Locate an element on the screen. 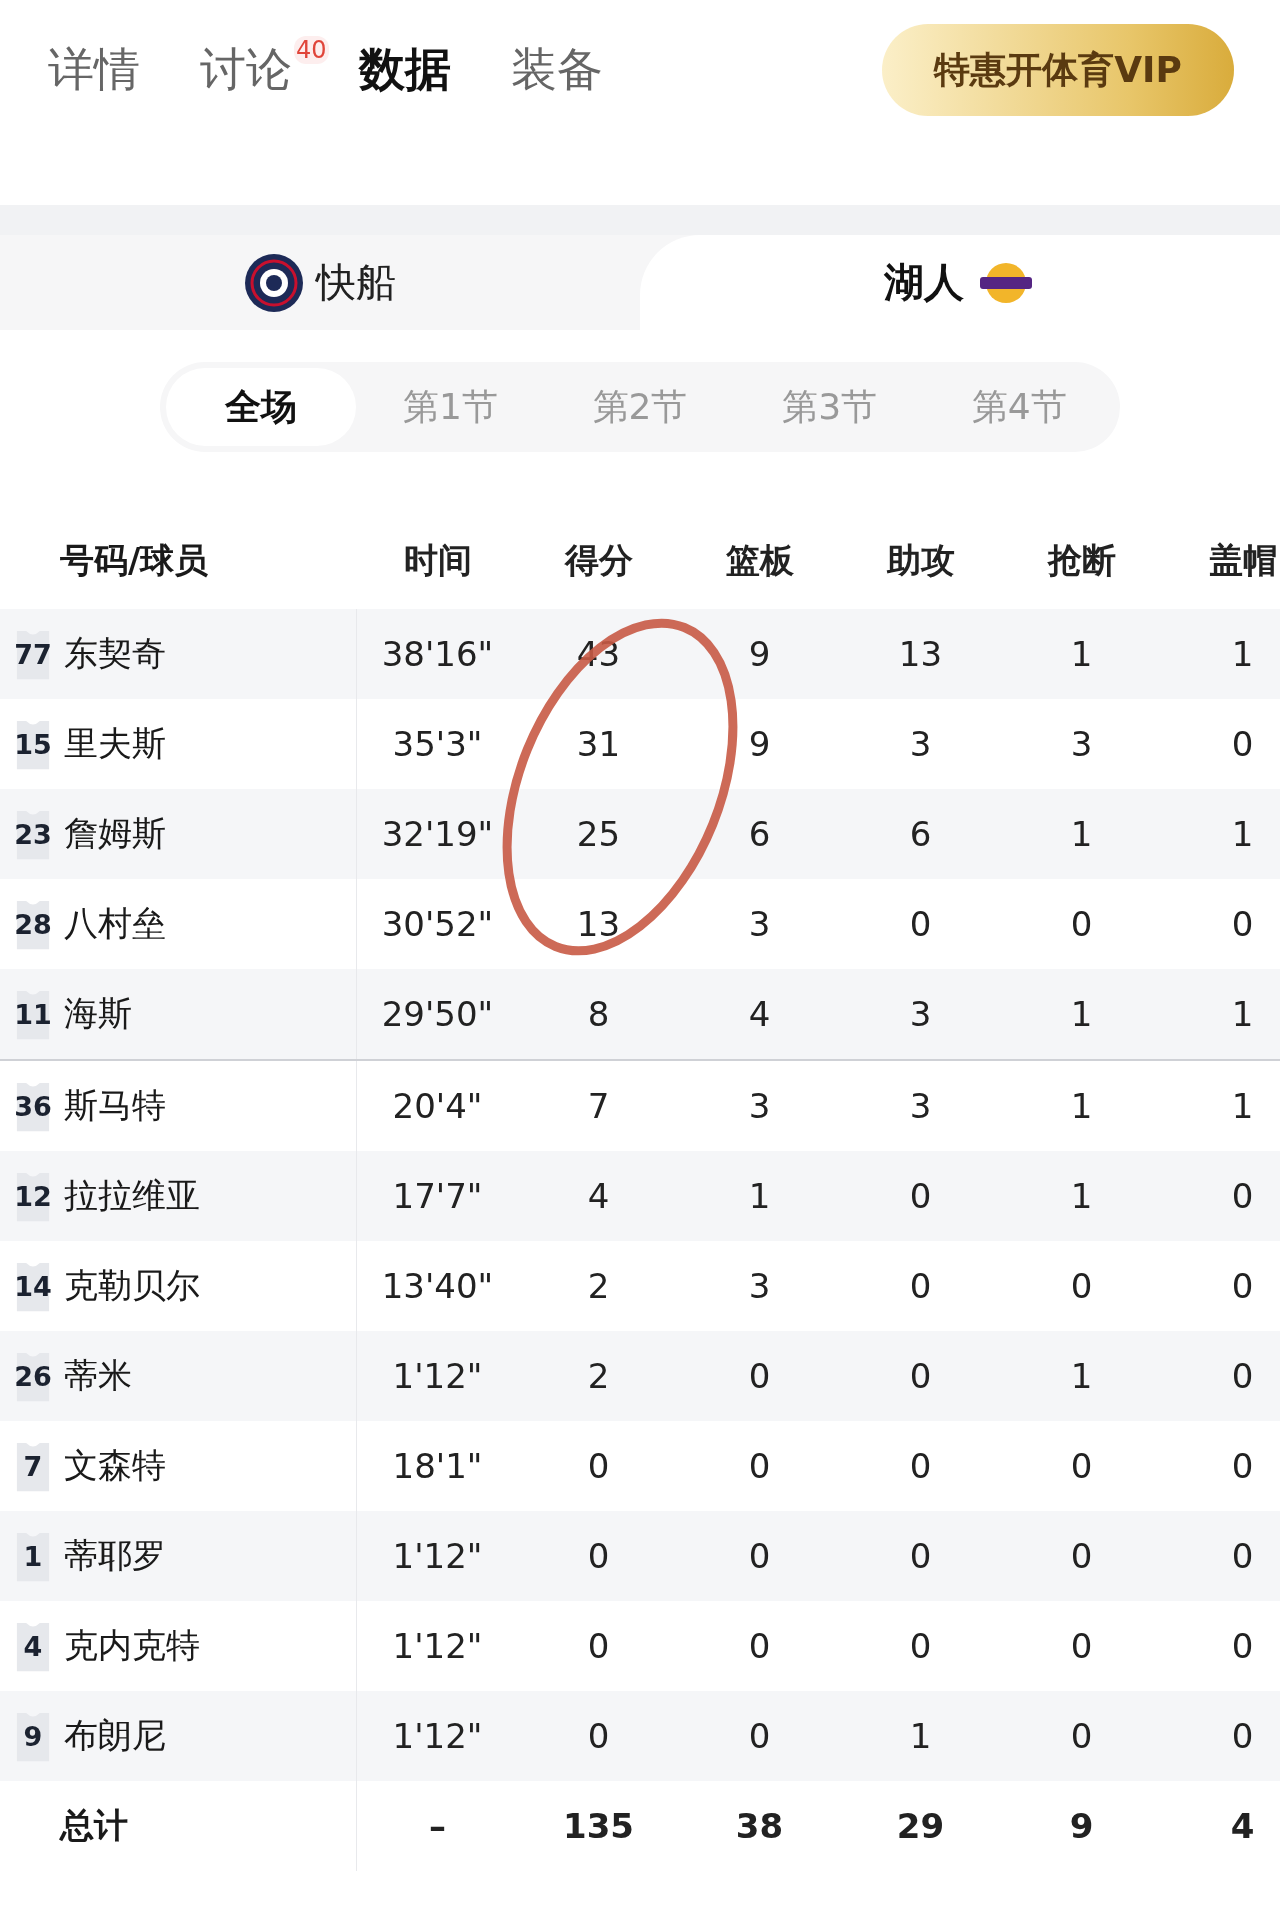  team-logo-icon is located at coordinates (274, 282).